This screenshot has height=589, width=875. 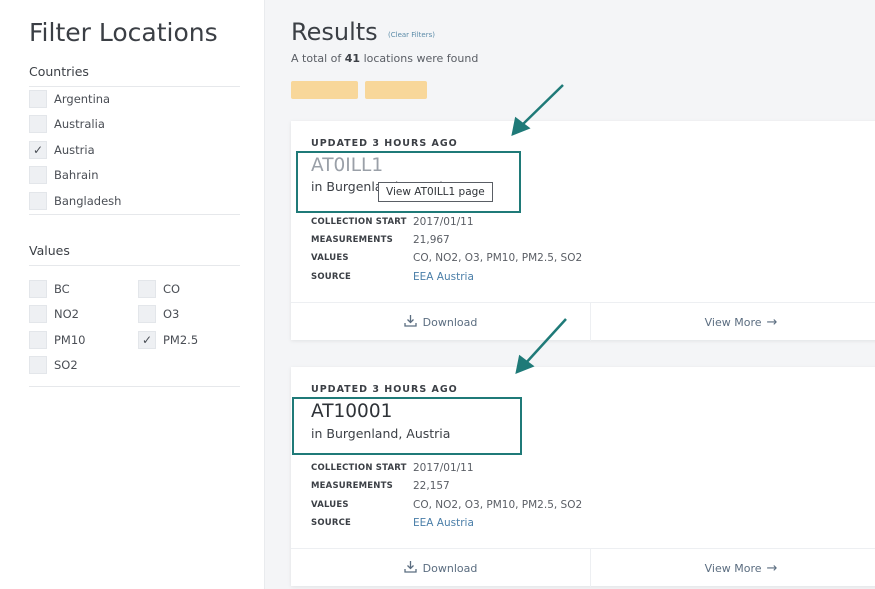 I want to click on annotation-arrows, so click(x=539, y=229).